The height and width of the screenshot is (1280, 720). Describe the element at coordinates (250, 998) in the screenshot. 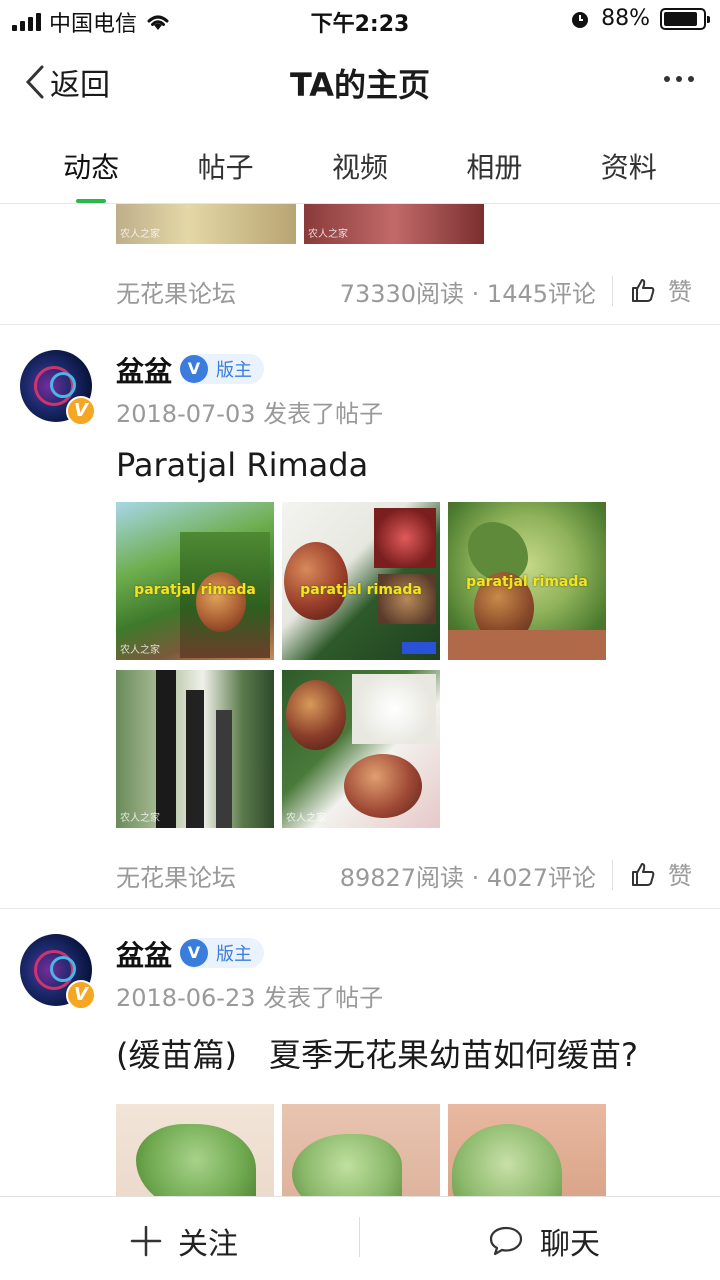

I see `post-meta: 2018-06-23 发表了帖子` at that location.